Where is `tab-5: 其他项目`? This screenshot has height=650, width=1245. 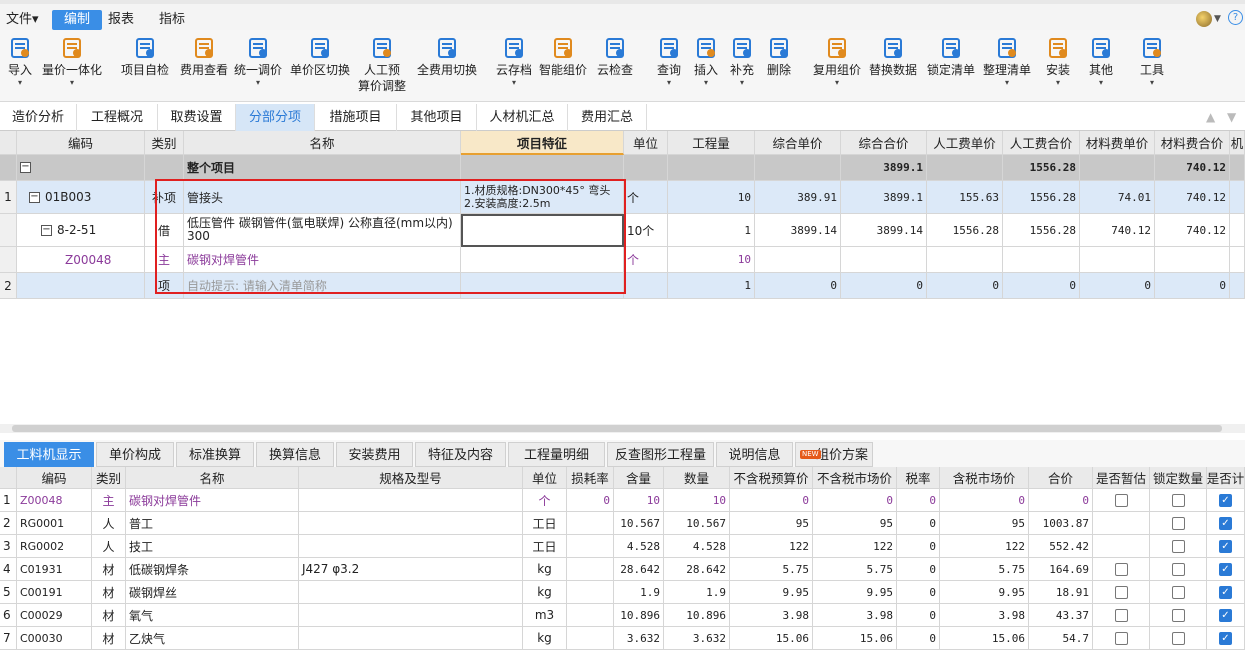
tab-5: 其他项目 is located at coordinates (437, 117).